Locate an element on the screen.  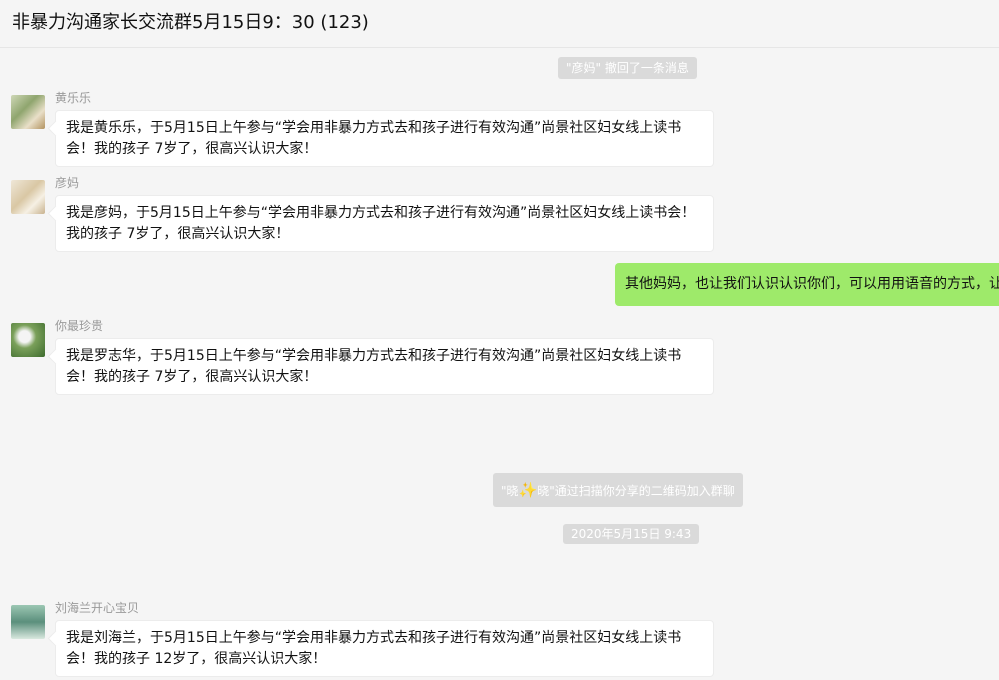
chat-title: 非暴力沟通家长交流群5月15日9：30 (123) is located at coordinates (190, 22).